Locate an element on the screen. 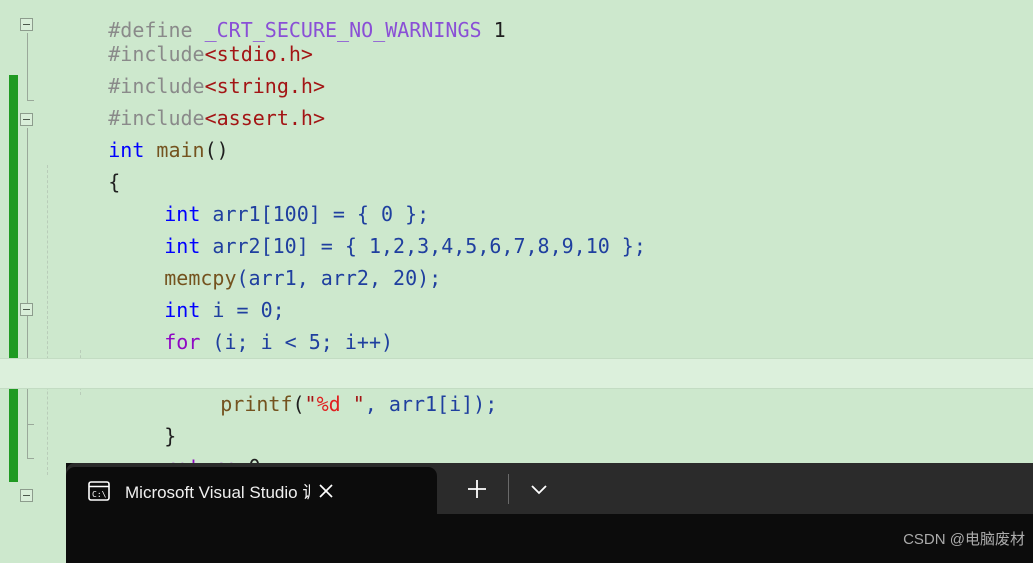  code-line-15: return 0; is located at coordinates (516, 450).